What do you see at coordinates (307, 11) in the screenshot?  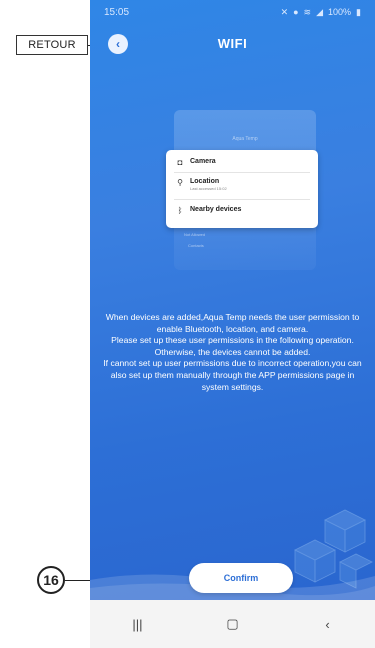 I see `wifi-icon: ≋` at bounding box center [307, 11].